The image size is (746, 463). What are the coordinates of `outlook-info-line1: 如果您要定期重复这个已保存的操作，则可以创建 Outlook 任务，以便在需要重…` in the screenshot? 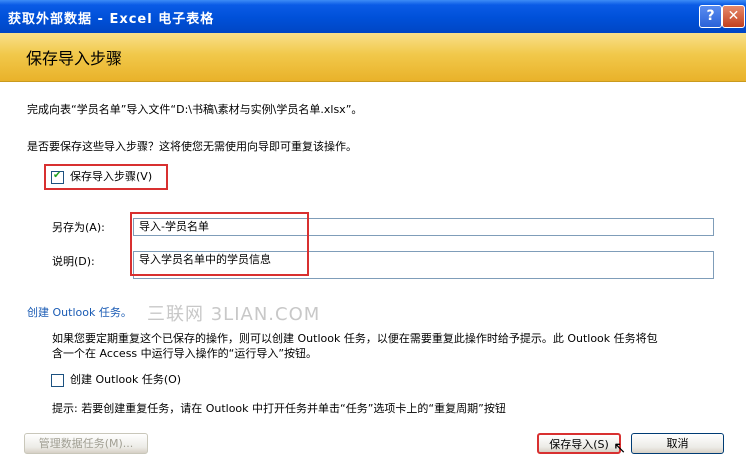 It's located at (355, 338).